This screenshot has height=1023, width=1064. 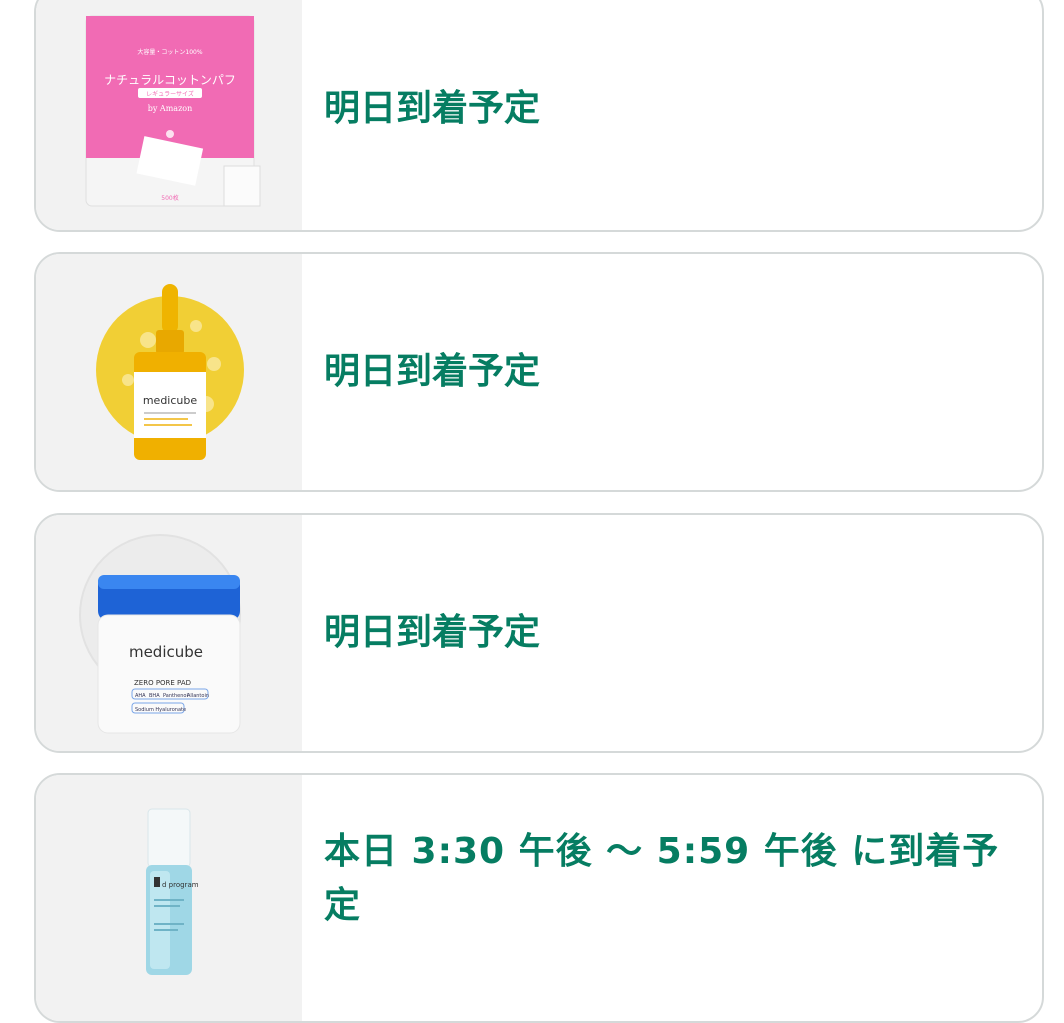 I want to click on product-image: medicube, so click(x=169, y=372).